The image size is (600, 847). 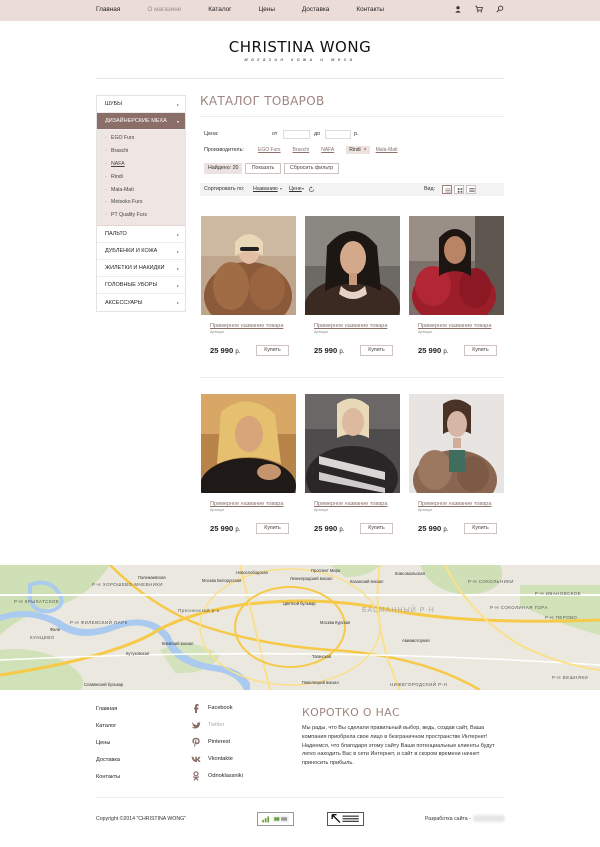 I want to click on nav-contacts: Контакты, so click(x=370, y=9).